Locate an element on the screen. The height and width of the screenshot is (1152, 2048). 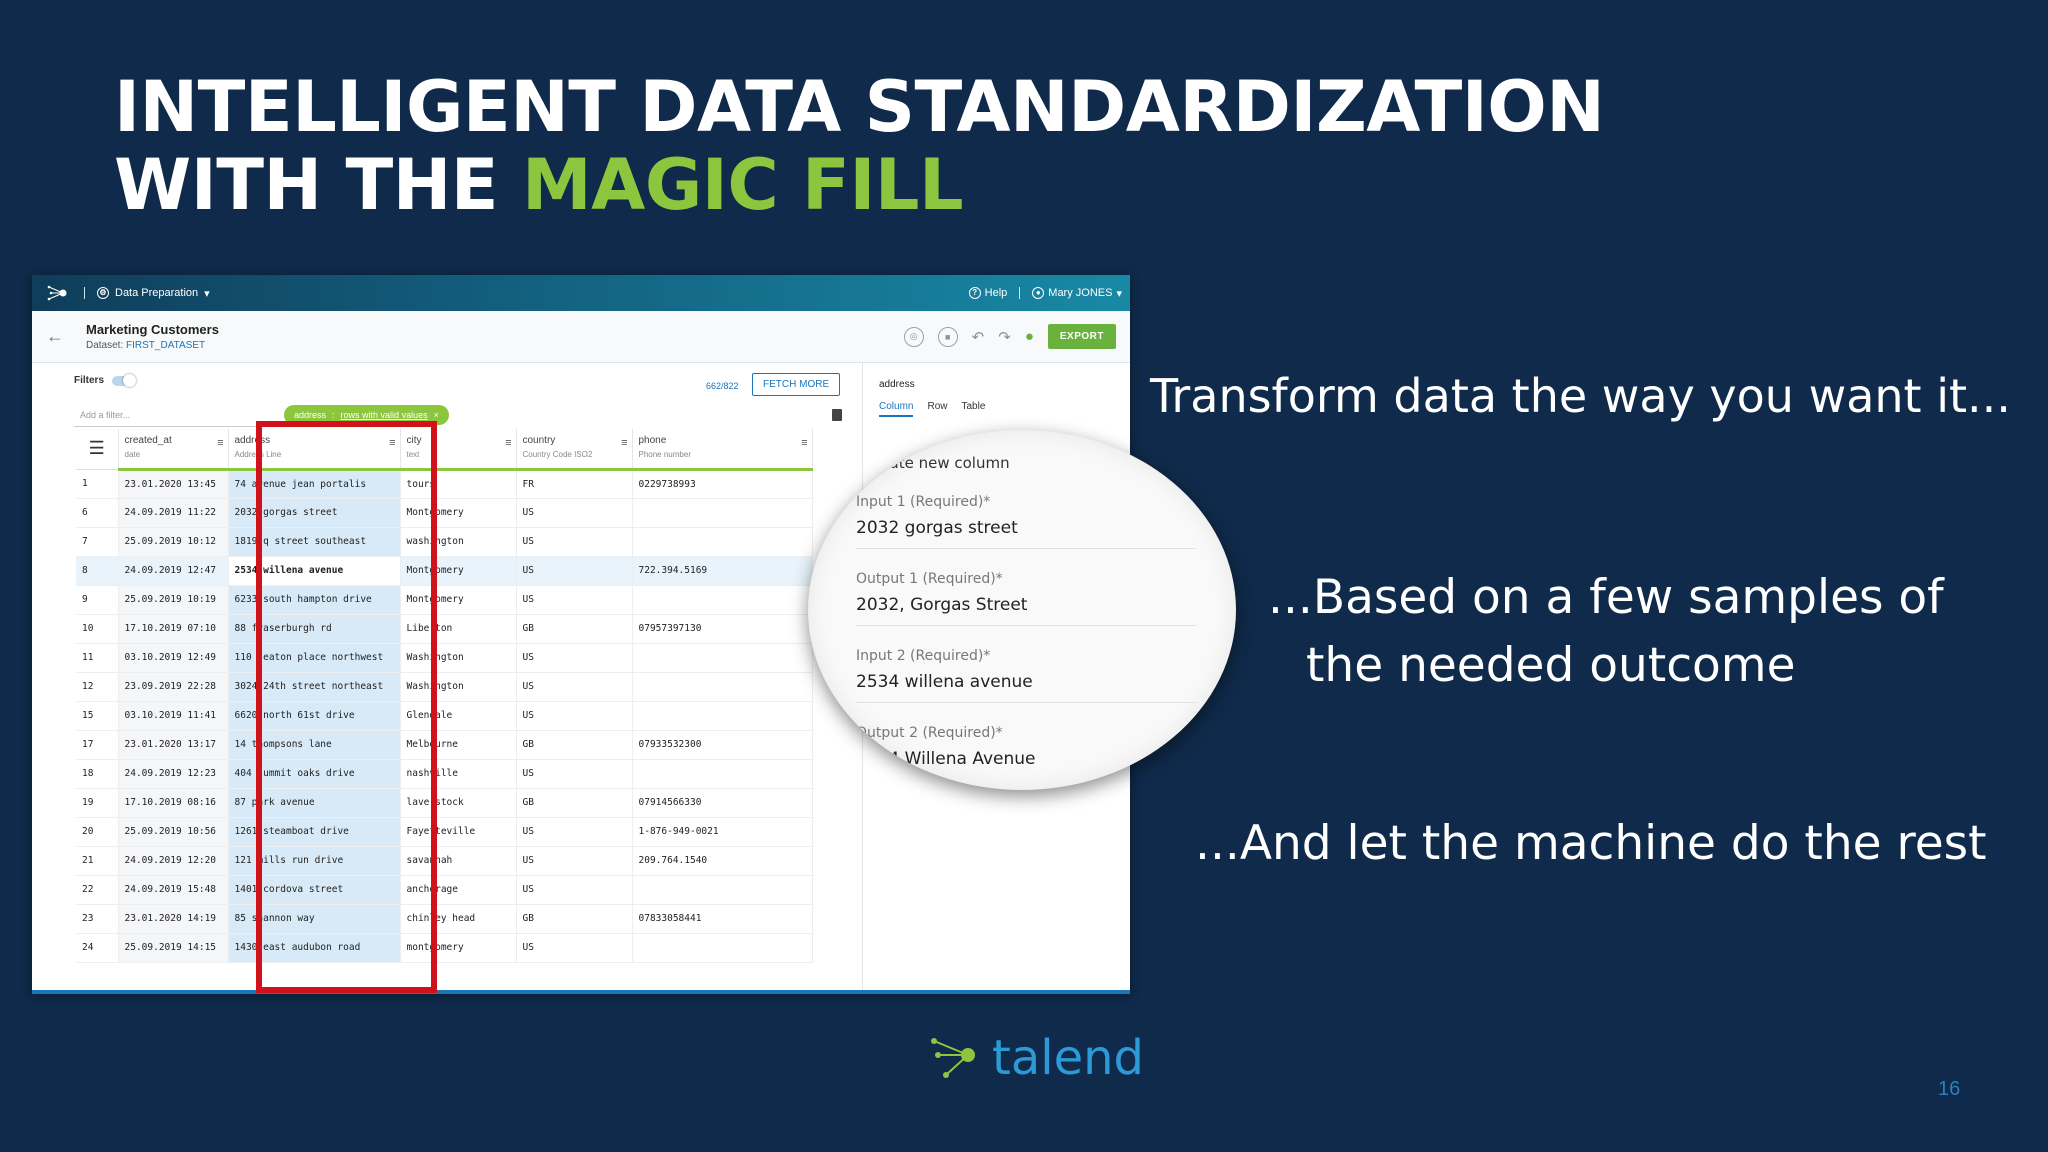
cell-created-at: 25.09.2019 10:56 is located at coordinates (173, 832).